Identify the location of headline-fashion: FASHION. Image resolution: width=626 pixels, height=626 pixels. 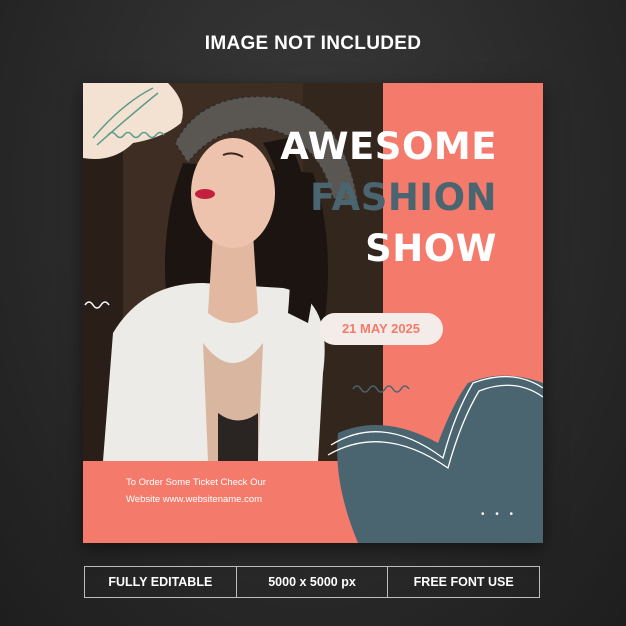
(403, 197).